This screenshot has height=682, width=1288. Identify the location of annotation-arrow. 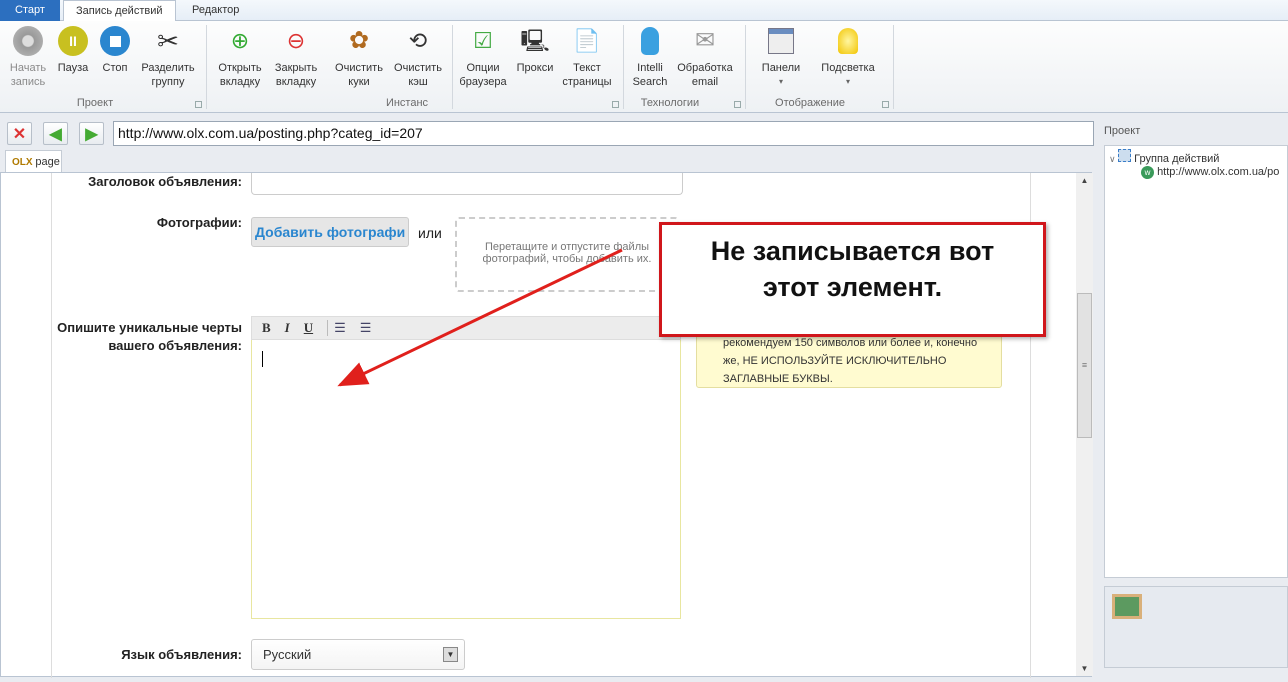
(480, 317).